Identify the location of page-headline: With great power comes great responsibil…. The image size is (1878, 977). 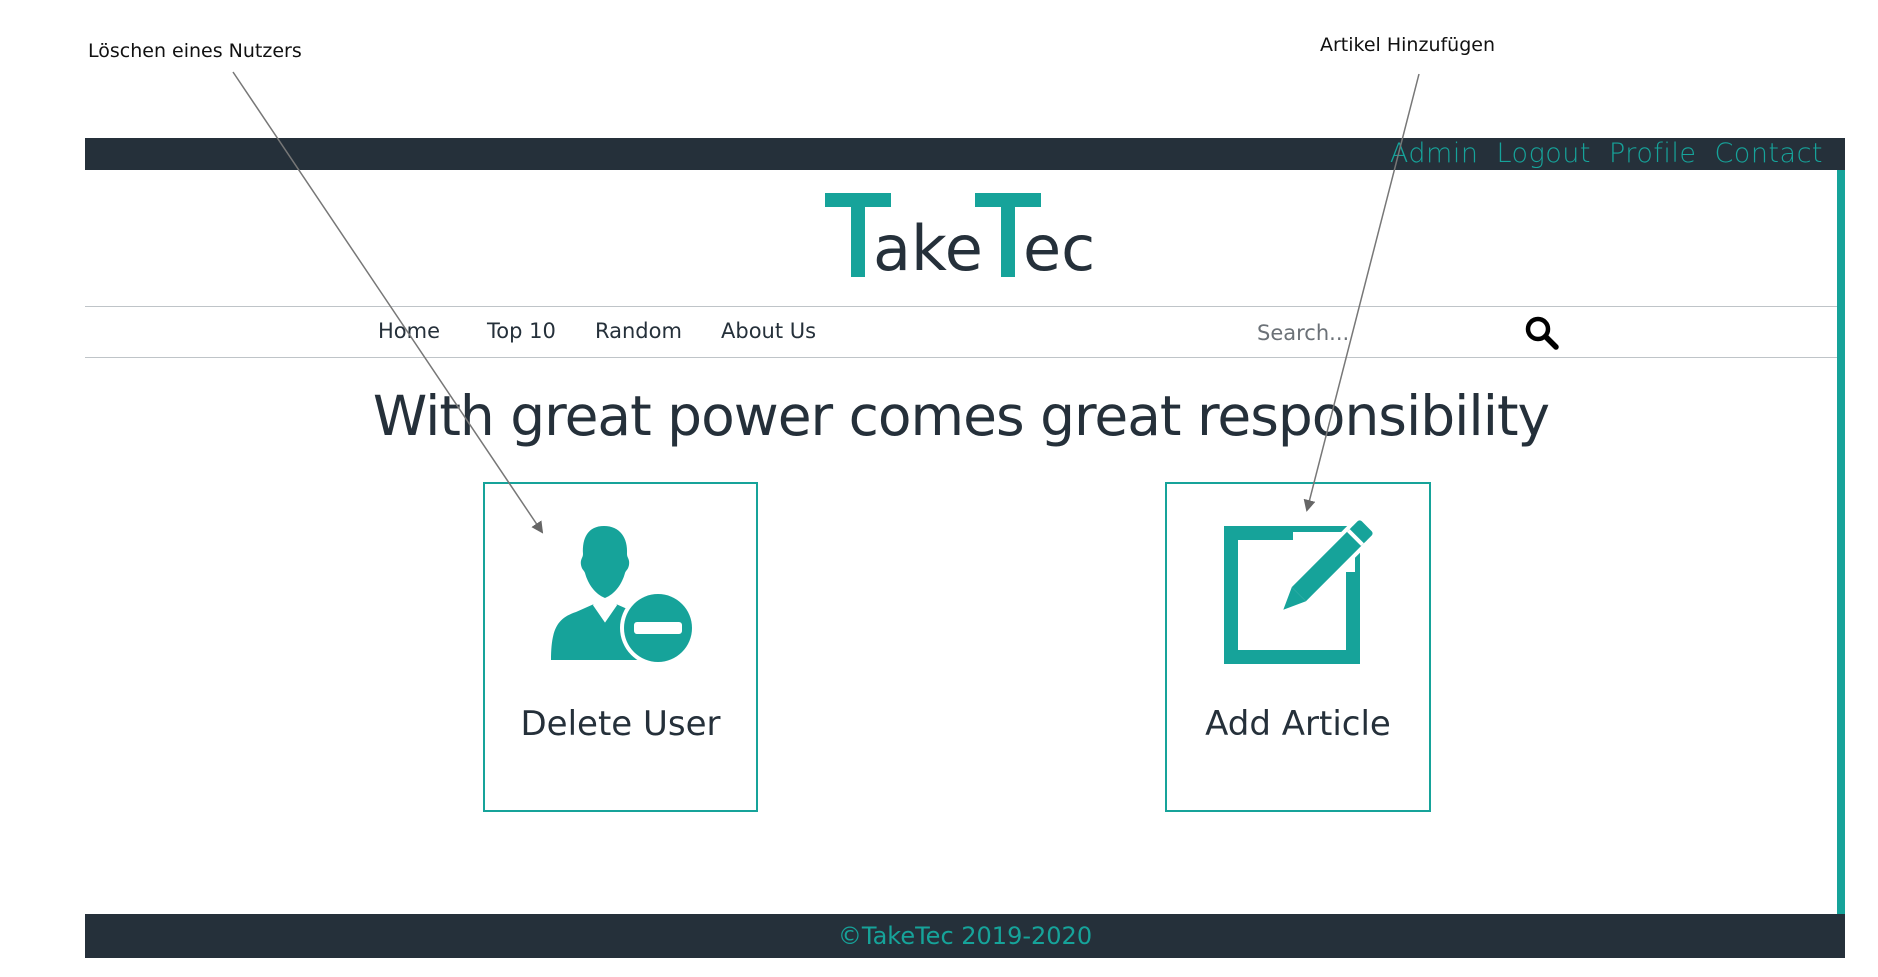
(961, 416).